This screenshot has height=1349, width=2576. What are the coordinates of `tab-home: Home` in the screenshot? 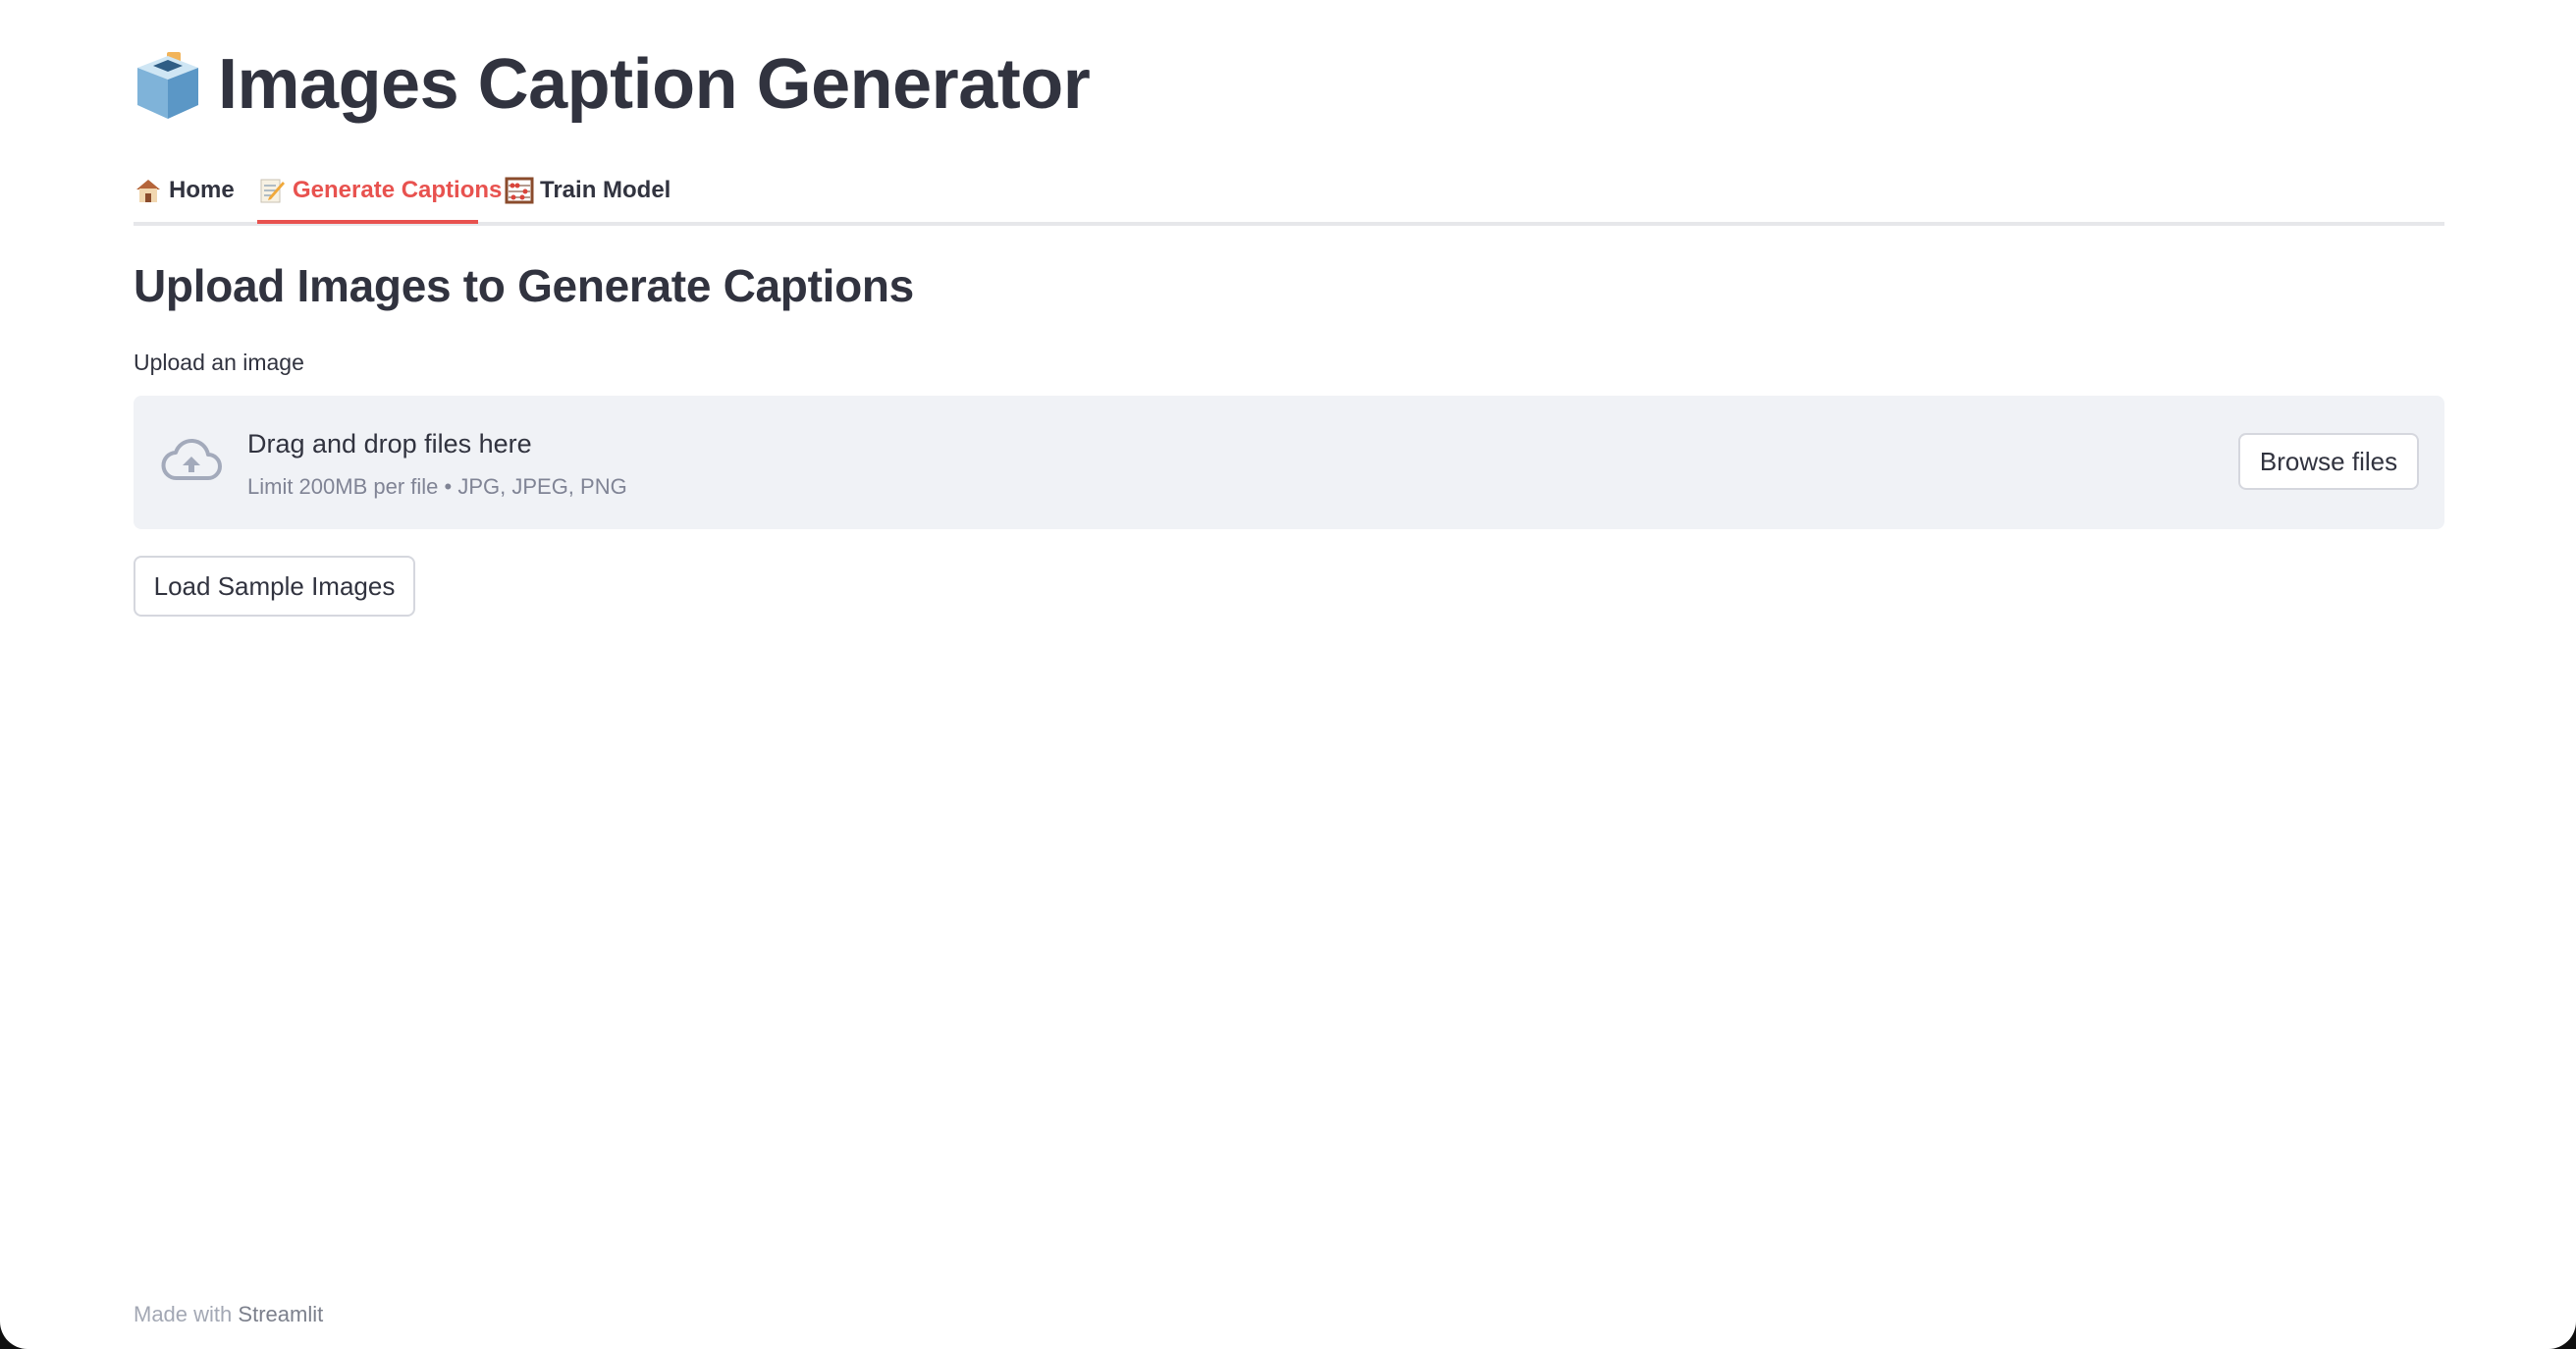 It's located at (184, 190).